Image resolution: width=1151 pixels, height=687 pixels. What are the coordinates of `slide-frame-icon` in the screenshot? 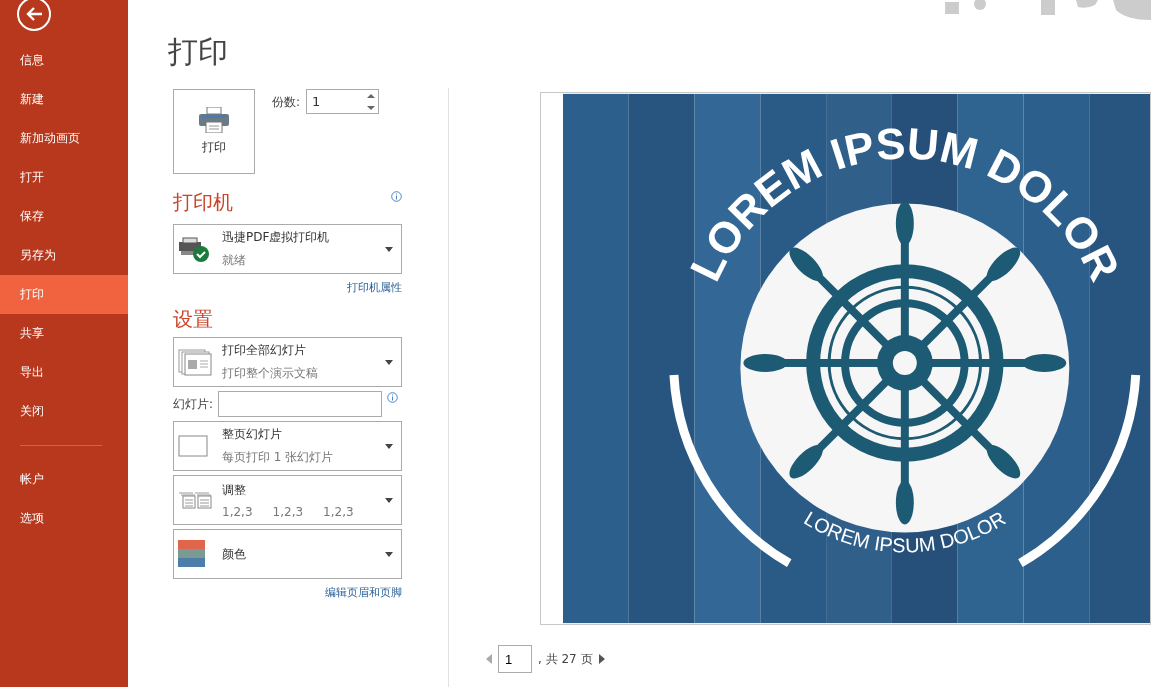 It's located at (193, 446).